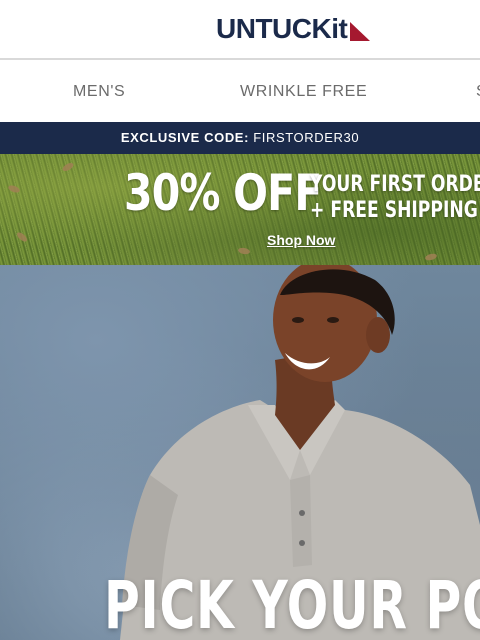  I want to click on promo-subline-1: YOUR FIRST ORDER, so click(395, 184).